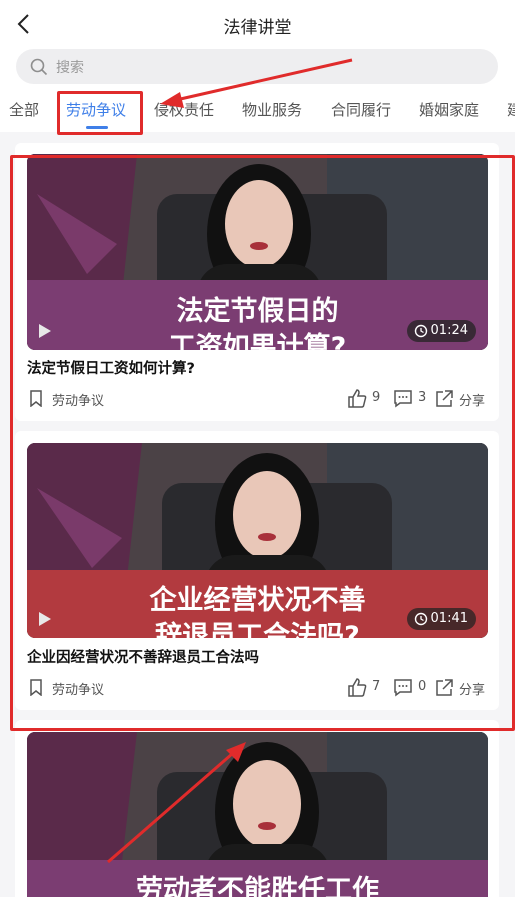 Image resolution: width=515 pixels, height=897 pixels. I want to click on tab-property-service: 物业服务, so click(272, 109).